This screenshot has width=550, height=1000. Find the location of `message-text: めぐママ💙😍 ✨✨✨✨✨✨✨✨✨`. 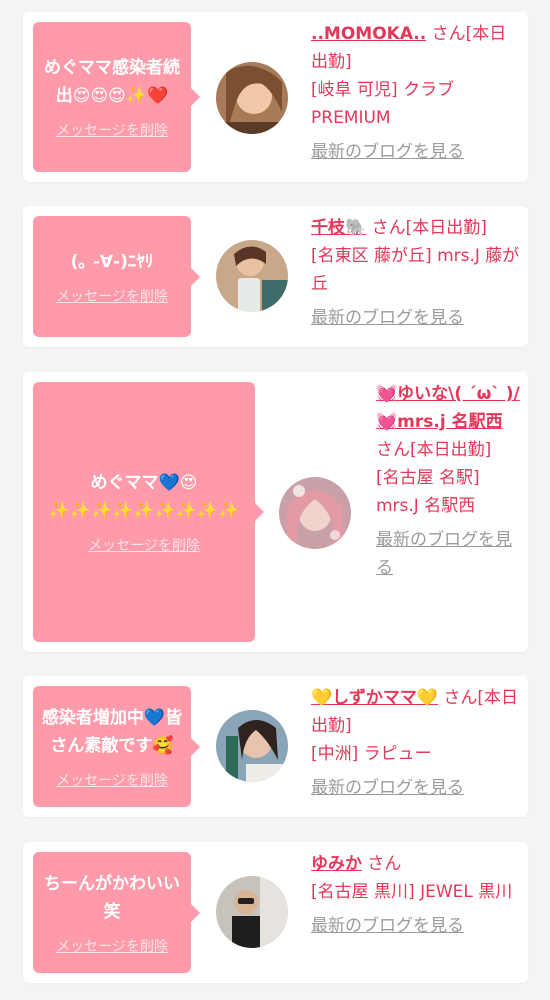

message-text: めぐママ💙😍 ✨✨✨✨✨✨✨✨✨ is located at coordinates (144, 497).